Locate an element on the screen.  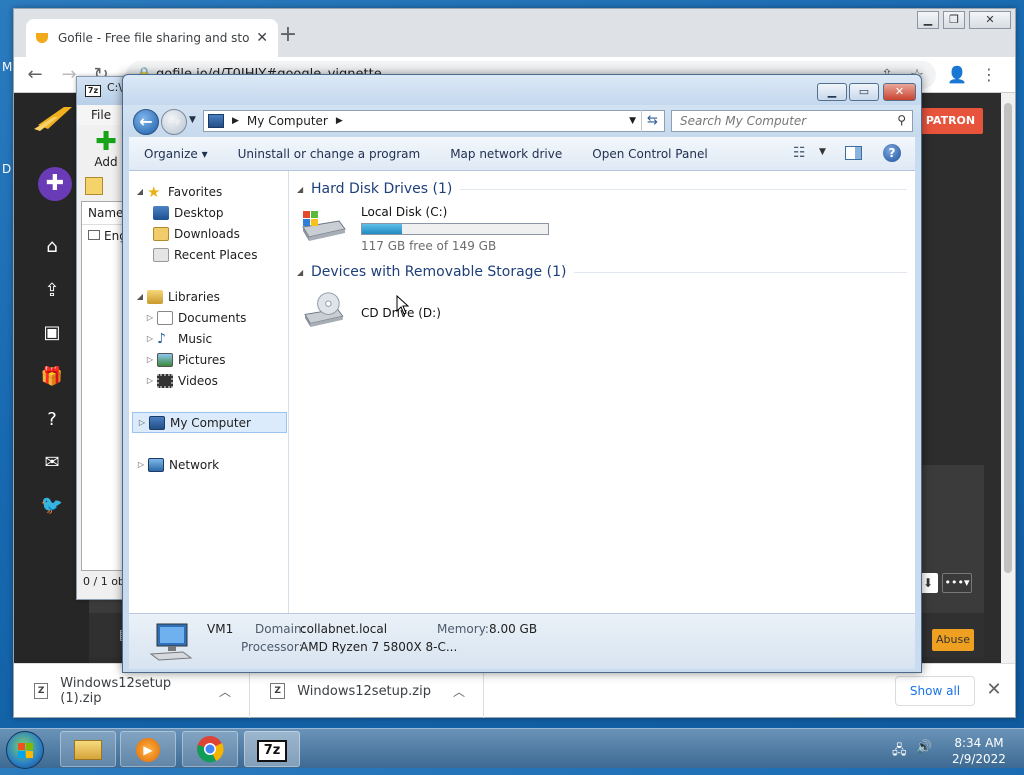
nav-pictures: ▷ Pictures is located at coordinates (225, 359).